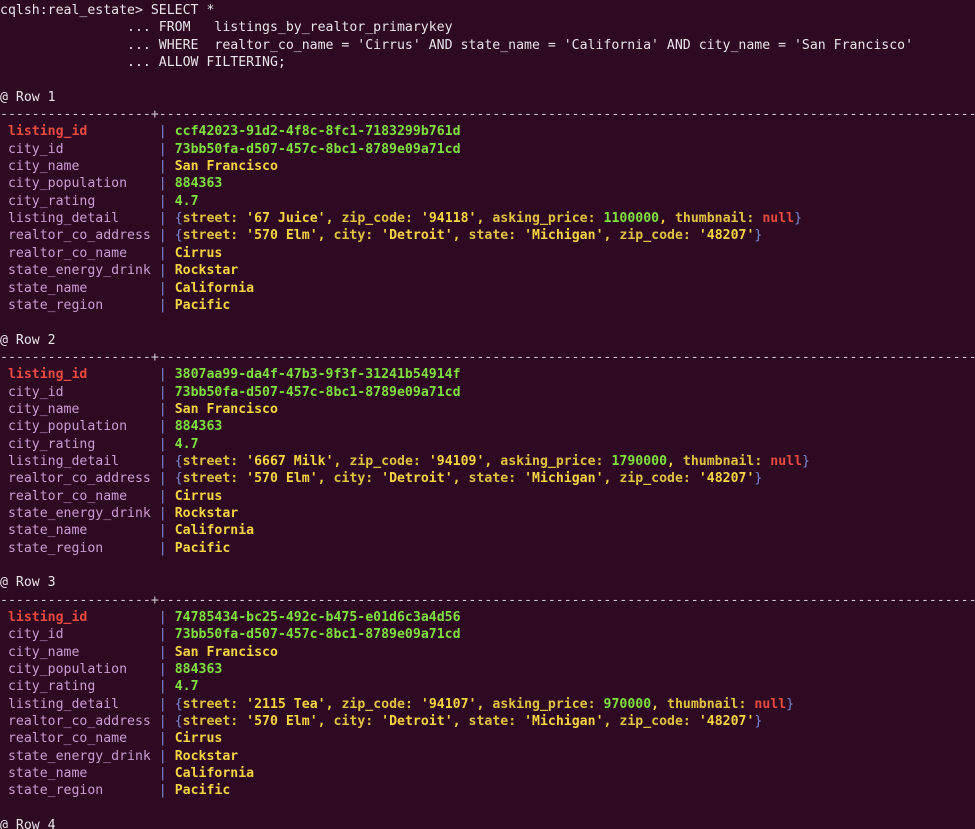  What do you see at coordinates (202, 791) in the screenshot?
I see `value-state_region: Pacific` at bounding box center [202, 791].